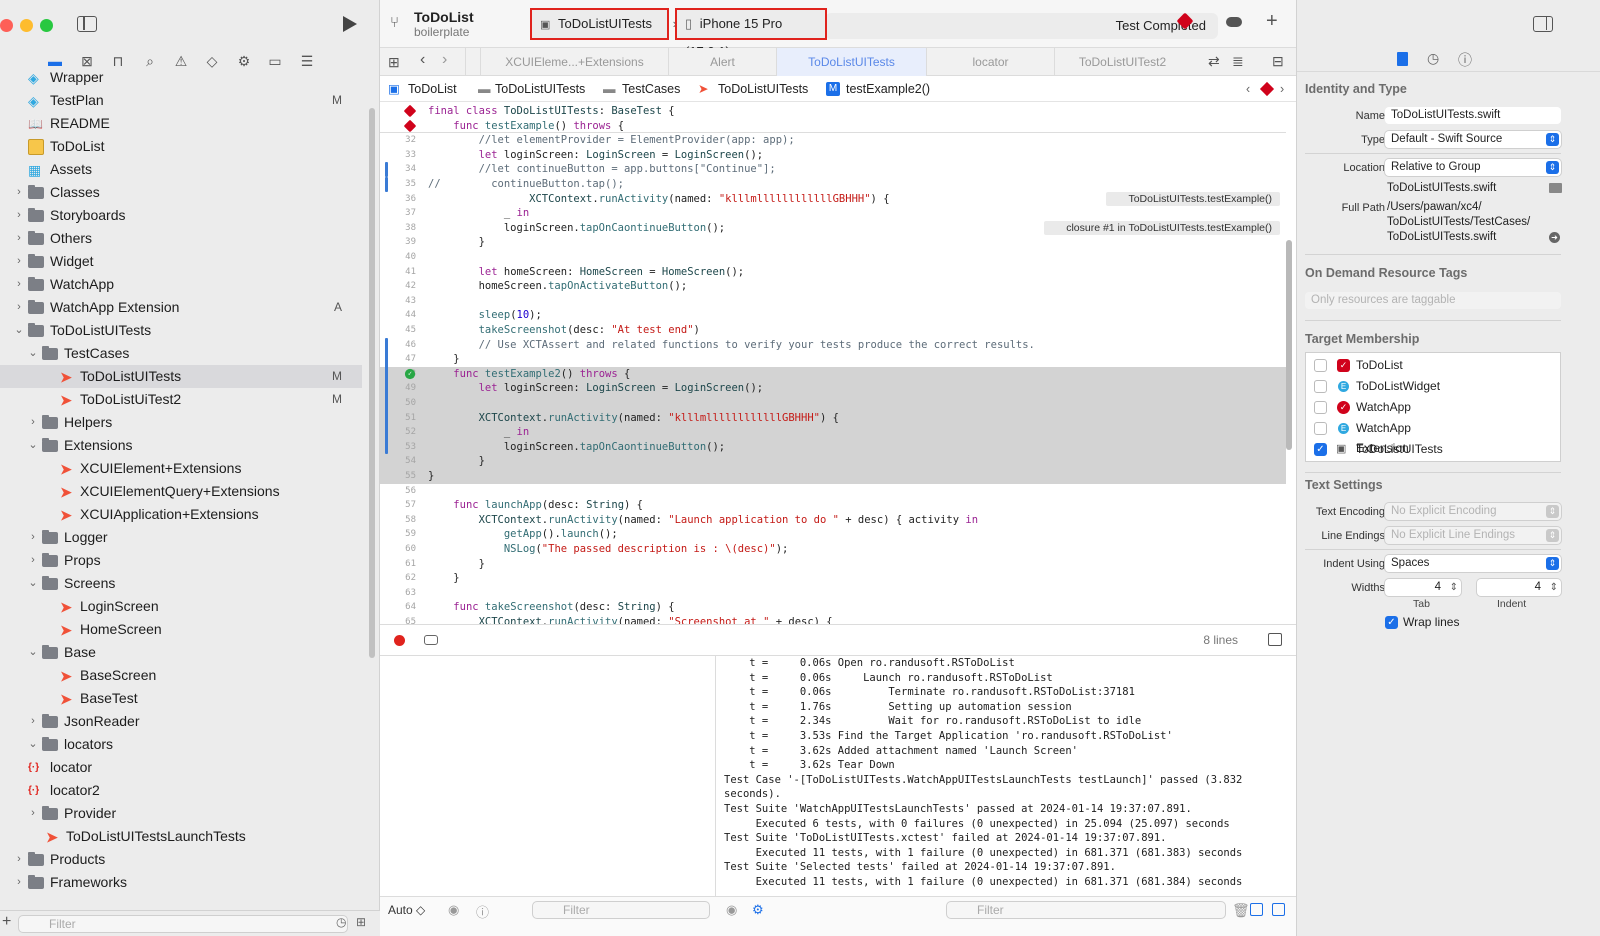 Image resolution: width=1600 pixels, height=936 pixels. Describe the element at coordinates (833, 505) in the screenshot. I see `code-line: 57 func launchApp(desc: String) {` at that location.